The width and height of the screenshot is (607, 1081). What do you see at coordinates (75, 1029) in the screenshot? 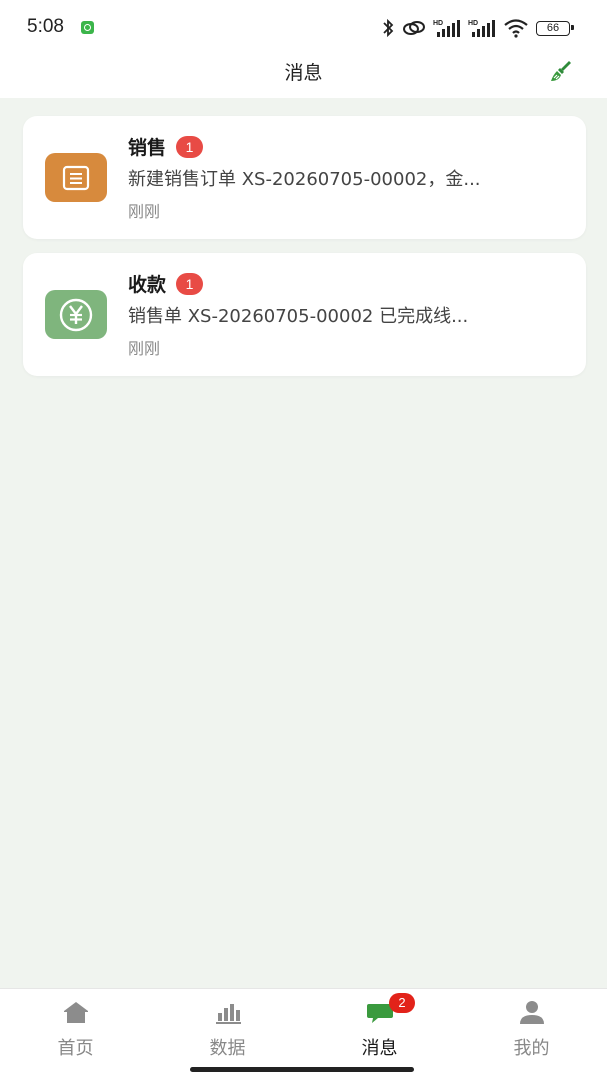
I see `tab-home: 首页` at bounding box center [75, 1029].